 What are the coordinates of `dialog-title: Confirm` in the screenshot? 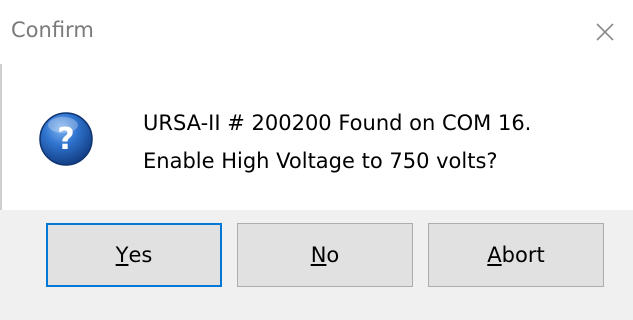 It's located at (52, 30).